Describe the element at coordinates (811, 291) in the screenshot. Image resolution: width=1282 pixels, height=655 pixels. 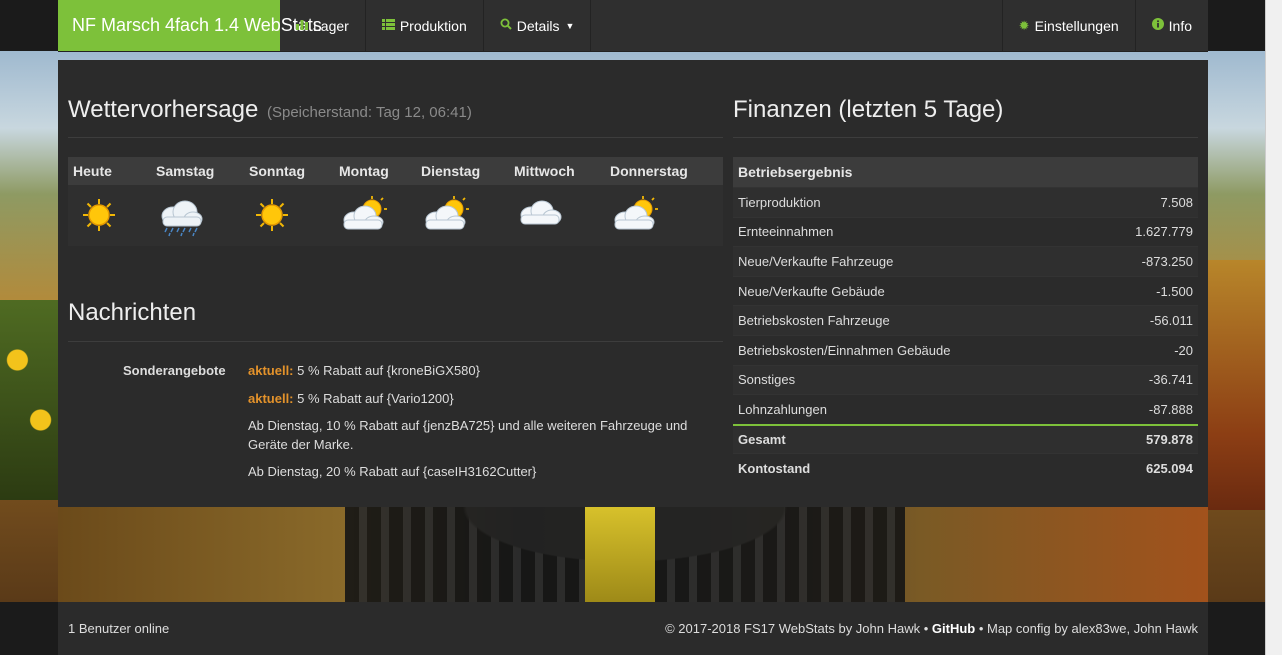
I see `row-label: Neue/Verkaufte Gebäude` at that location.